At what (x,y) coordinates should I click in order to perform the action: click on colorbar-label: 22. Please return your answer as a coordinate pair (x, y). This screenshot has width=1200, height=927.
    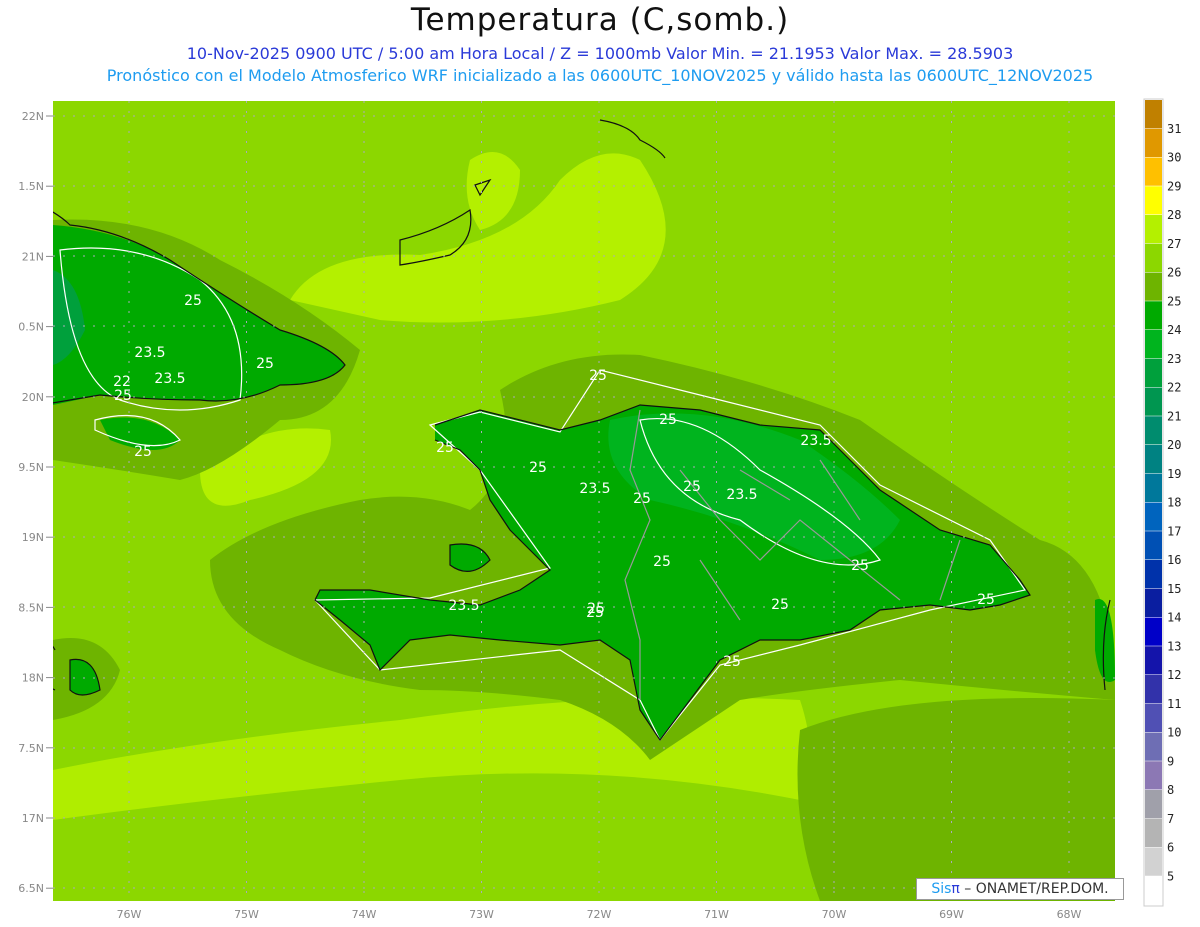
    Looking at the image, I should click on (1174, 388).